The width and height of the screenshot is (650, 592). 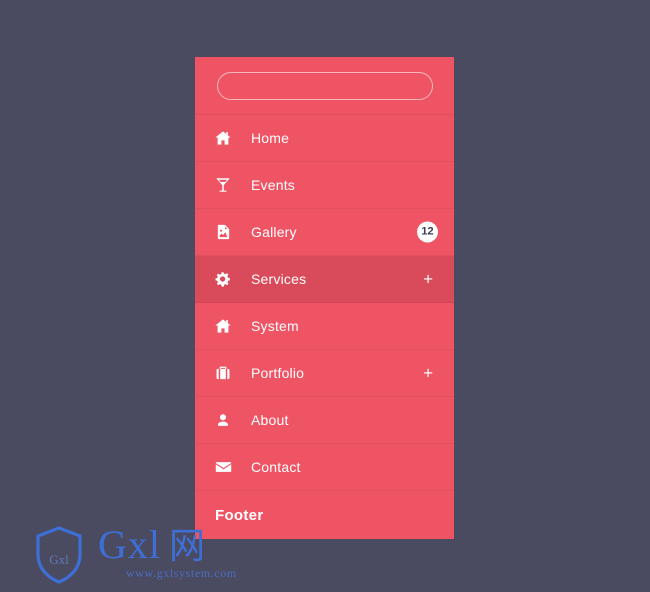 I want to click on menu-item-gallery: Gallery 12, so click(x=324, y=232).